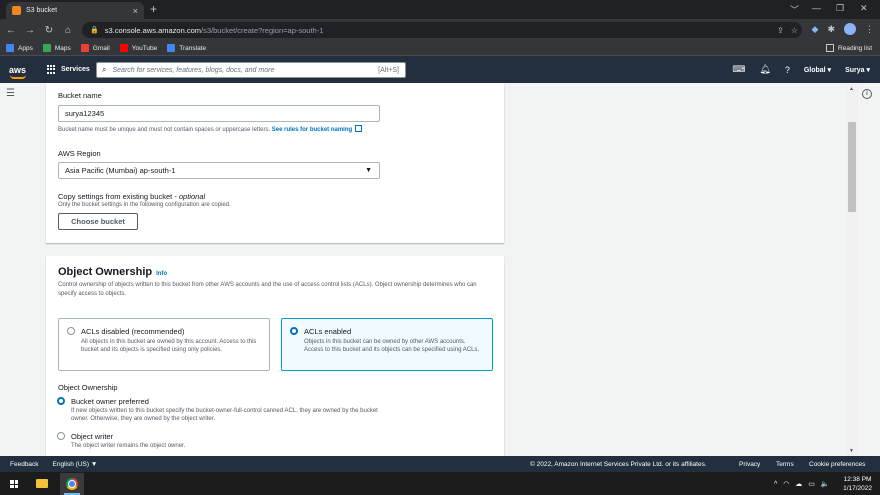  What do you see at coordinates (25, 48) in the screenshot?
I see `bookmark-label: Apps` at bounding box center [25, 48].